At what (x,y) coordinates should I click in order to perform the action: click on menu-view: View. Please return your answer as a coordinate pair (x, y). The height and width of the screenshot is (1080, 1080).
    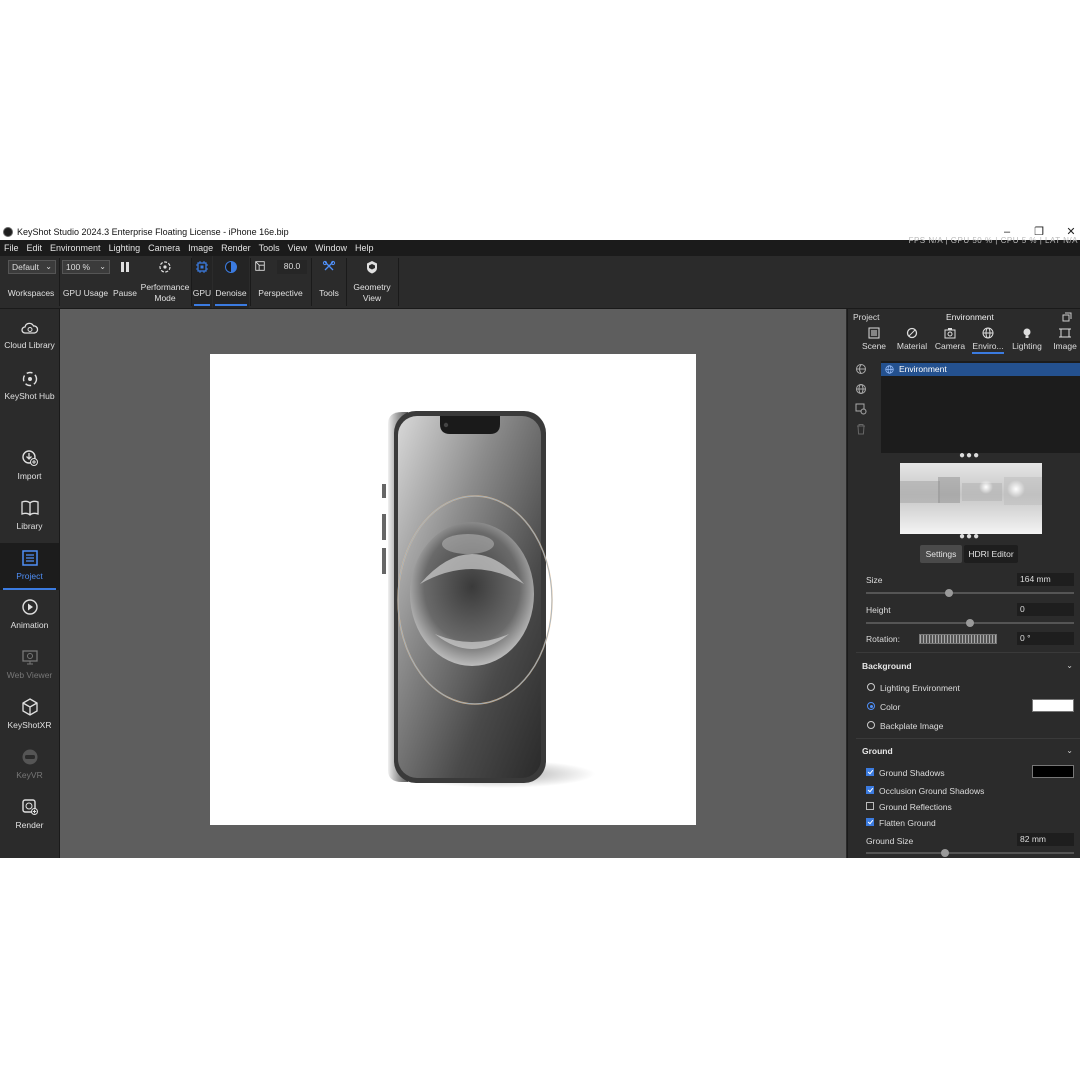
    Looking at the image, I should click on (297, 248).